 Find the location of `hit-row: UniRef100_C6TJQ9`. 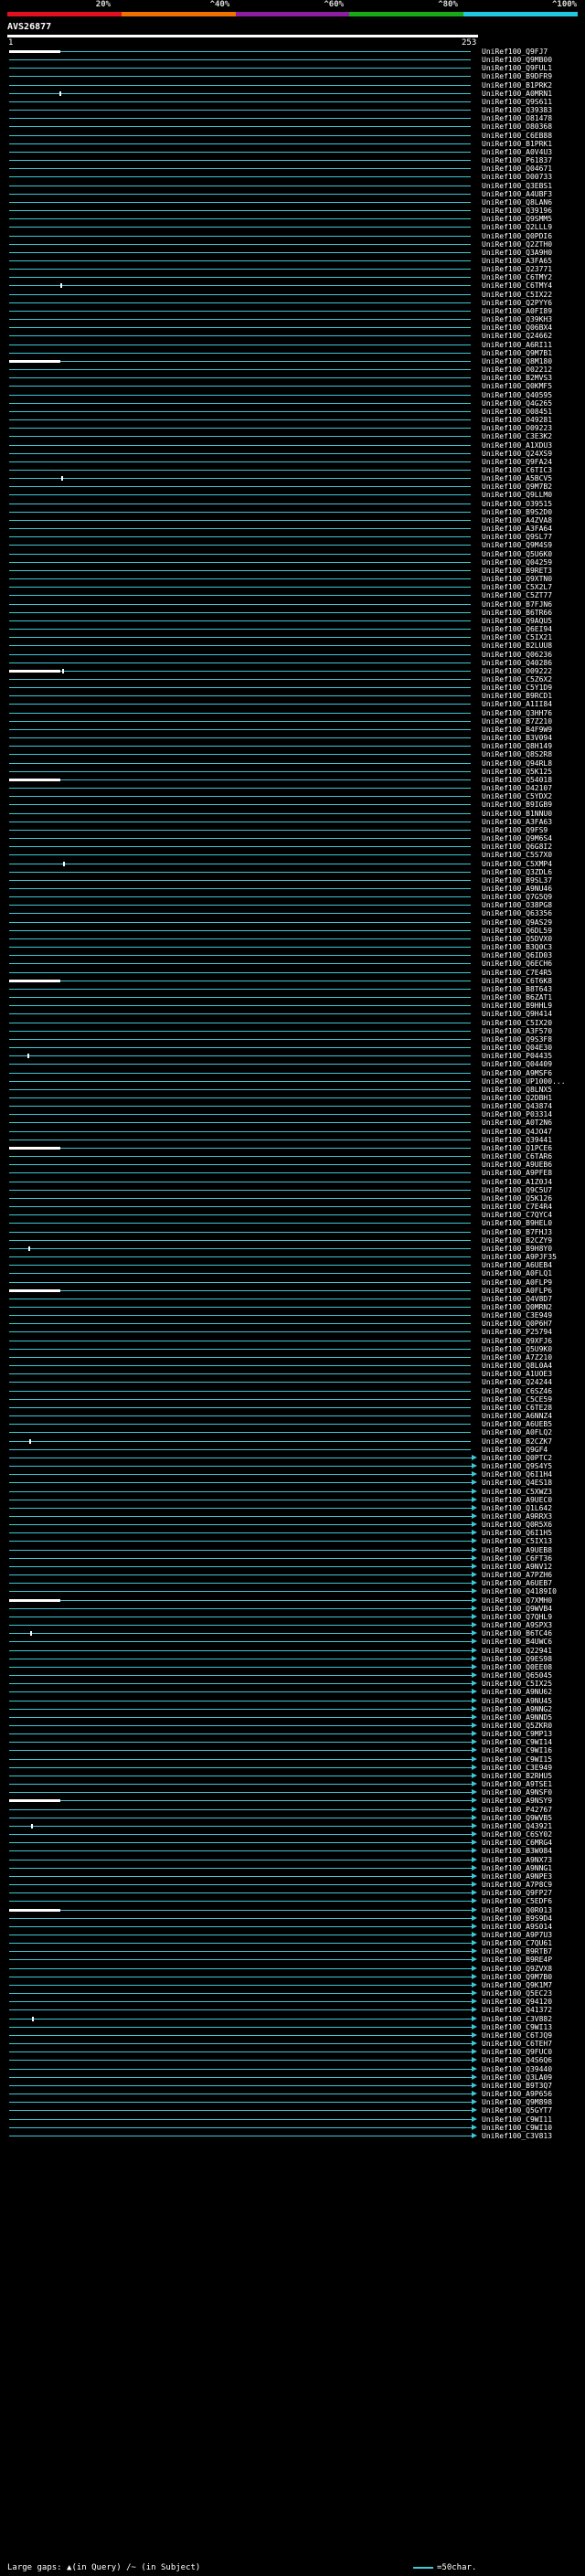

hit-row: UniRef100_C6TJQ9 is located at coordinates (293, 2035).